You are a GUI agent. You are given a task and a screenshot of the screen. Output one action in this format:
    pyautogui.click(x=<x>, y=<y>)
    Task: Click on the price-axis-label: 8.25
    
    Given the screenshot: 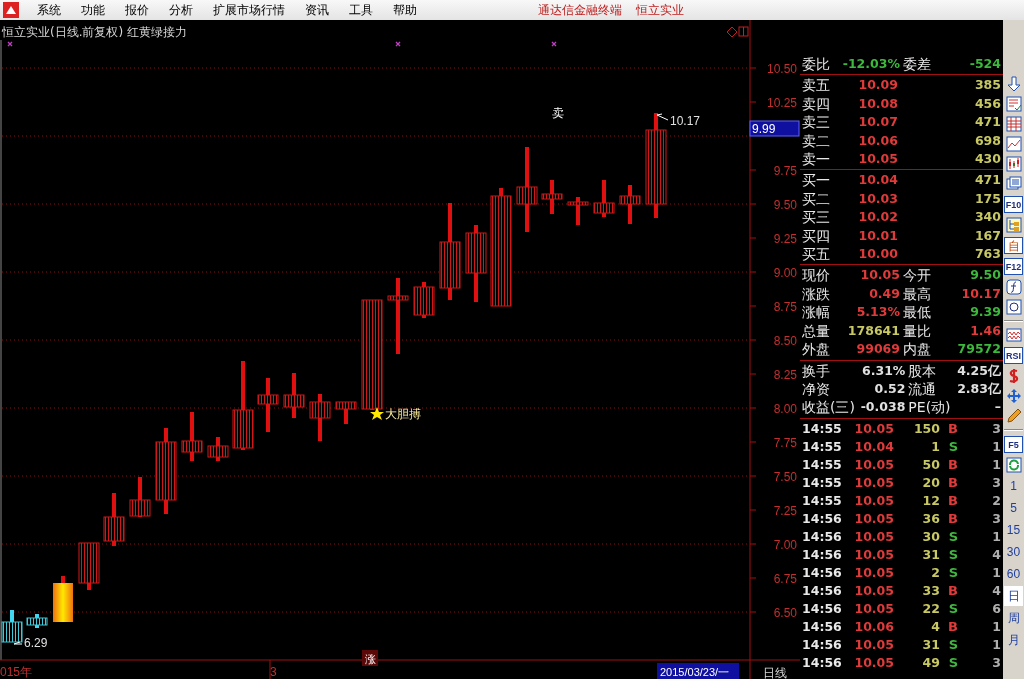 What is the action you would take?
    pyautogui.click(x=785, y=375)
    